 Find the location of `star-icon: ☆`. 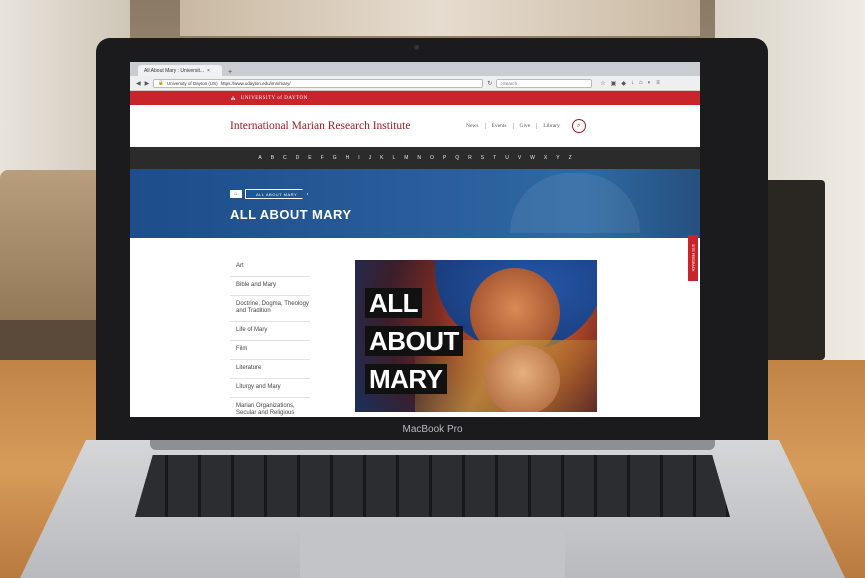

star-icon: ☆ is located at coordinates (602, 83).